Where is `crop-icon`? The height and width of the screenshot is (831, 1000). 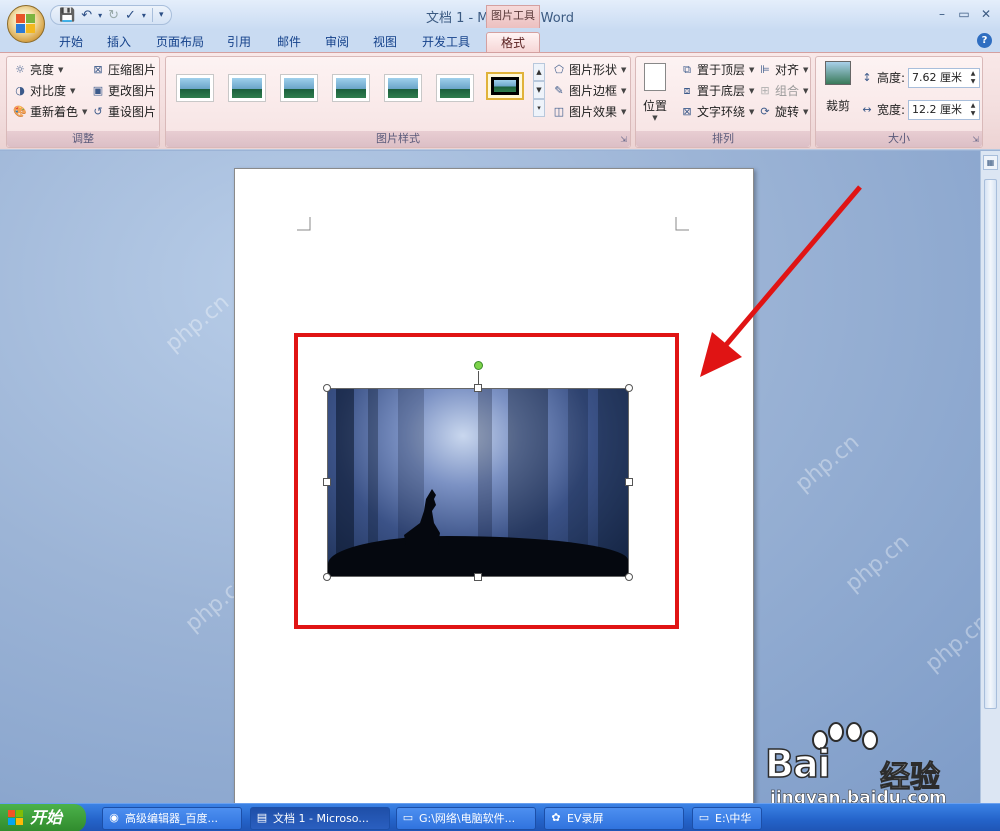 crop-icon is located at coordinates (838, 73).